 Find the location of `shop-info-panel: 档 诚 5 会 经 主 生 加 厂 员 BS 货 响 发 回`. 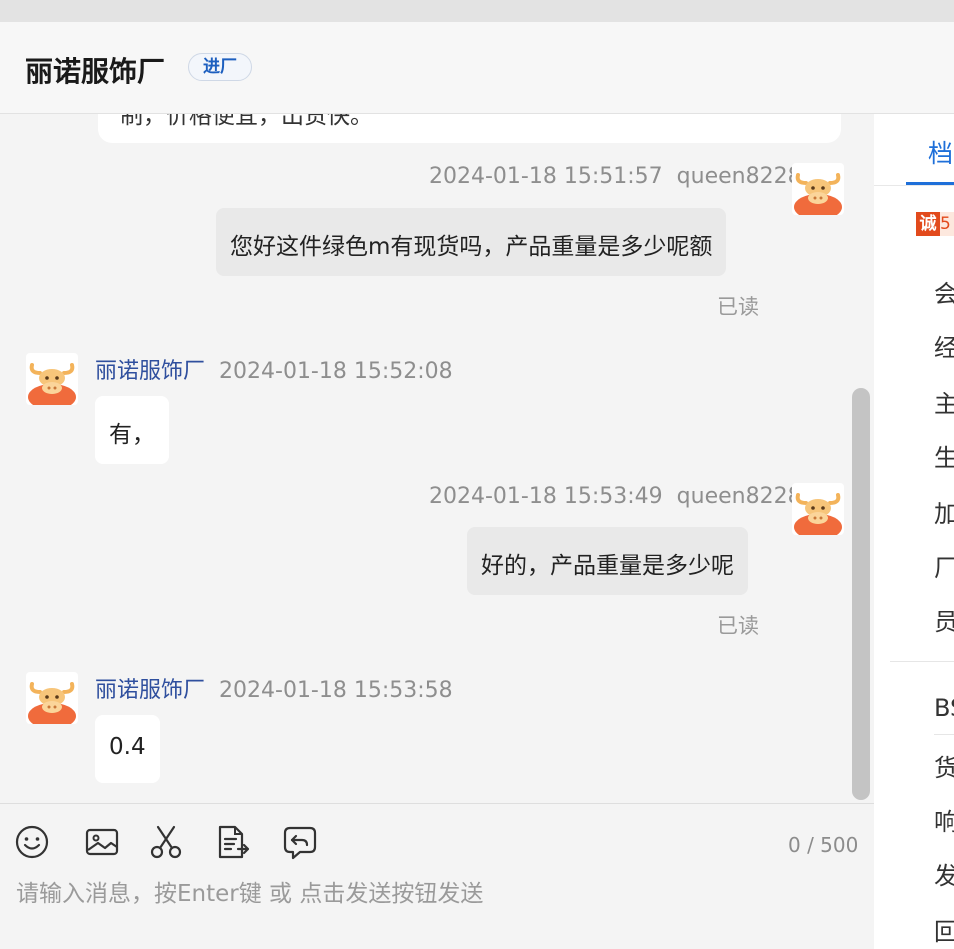

shop-info-panel: 档 诚 5 会 经 主 生 加 厂 员 BS 货 响 发 回 is located at coordinates (914, 531).